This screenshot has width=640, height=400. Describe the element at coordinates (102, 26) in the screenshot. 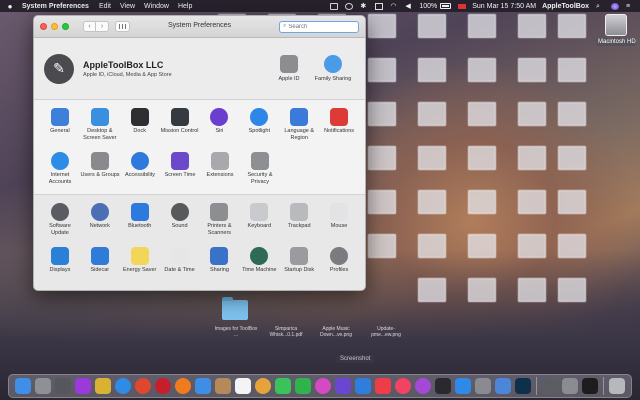

I see `forward-button: ›` at that location.